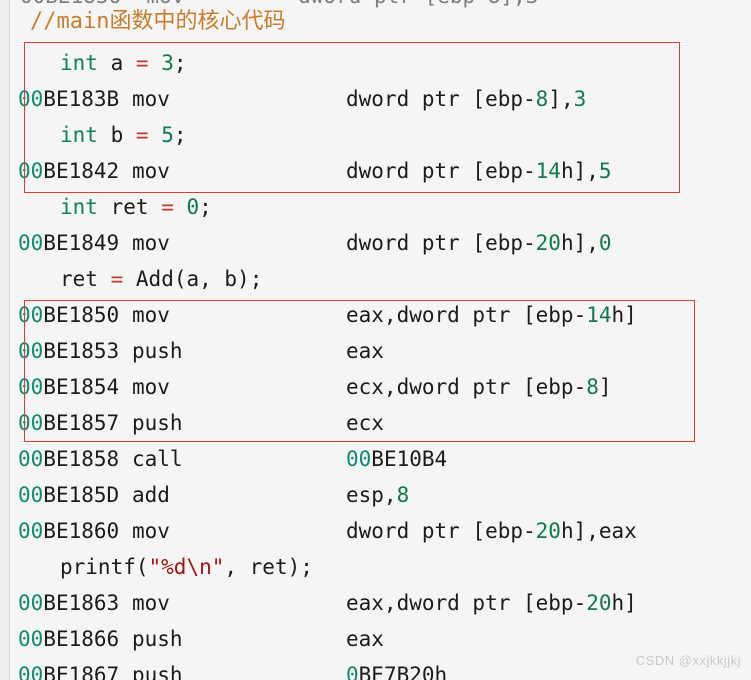 Image resolution: width=751 pixels, height=680 pixels. Describe the element at coordinates (268, 567) in the screenshot. I see `source-token: , ret);` at that location.